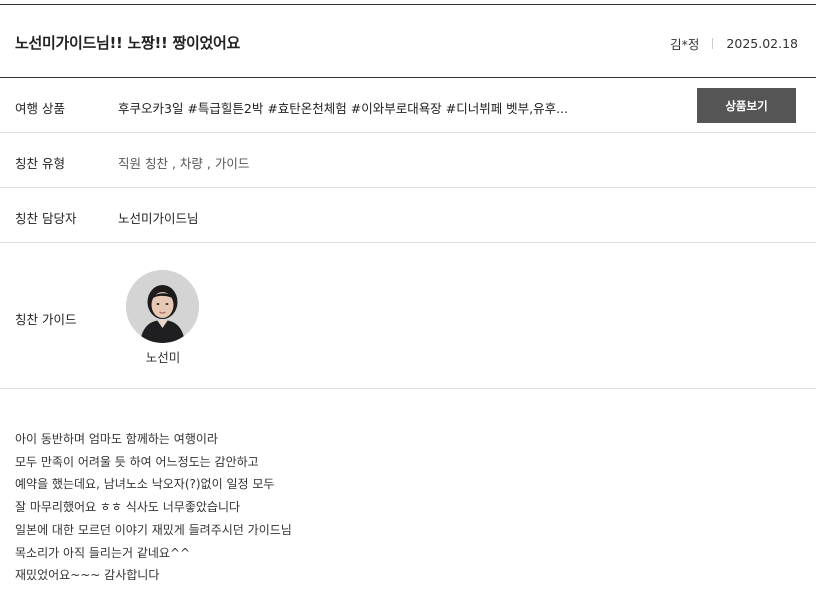 Image resolution: width=825 pixels, height=598 pixels. I want to click on review-line: 모두 만족이 어려울 듯 하여 어느정도는 감안하고, so click(137, 461).